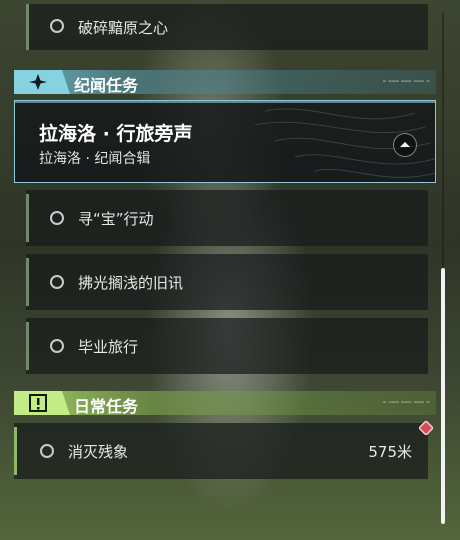  Describe the element at coordinates (225, 403) in the screenshot. I see `section-header-daily: 日常任务 ═ ═══ ═══ ═══ ═` at that location.